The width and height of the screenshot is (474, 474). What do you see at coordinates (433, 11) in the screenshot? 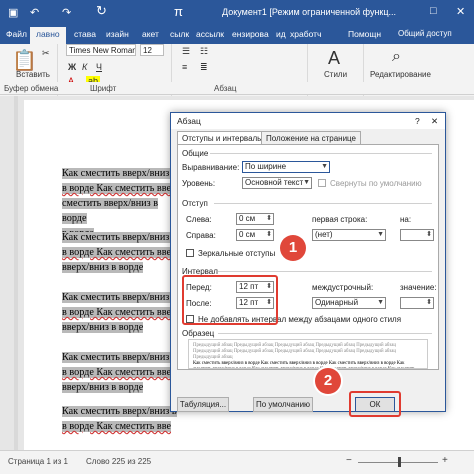
I see `restore-icon: □` at bounding box center [433, 11].